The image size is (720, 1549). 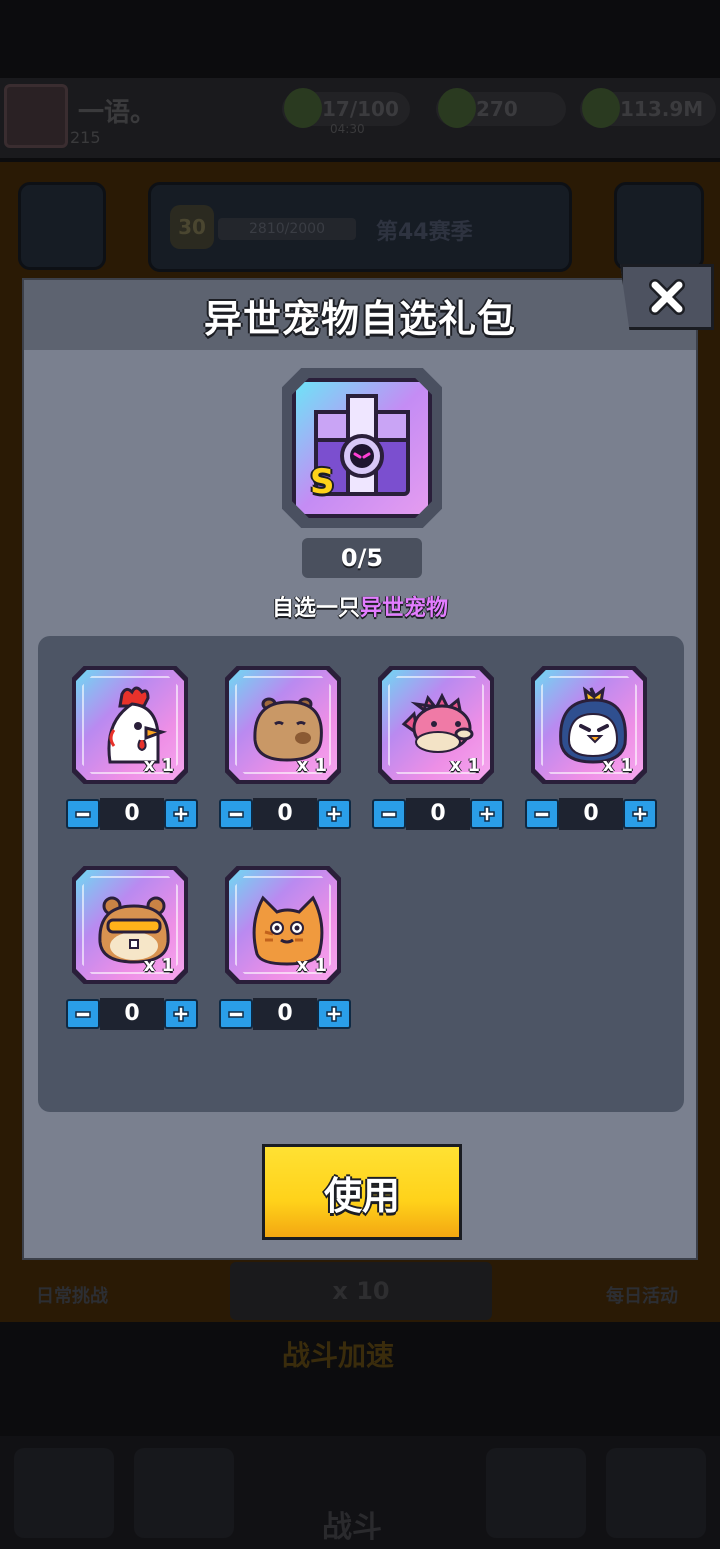 I want to click on gem-resource: 270, so click(x=501, y=108).